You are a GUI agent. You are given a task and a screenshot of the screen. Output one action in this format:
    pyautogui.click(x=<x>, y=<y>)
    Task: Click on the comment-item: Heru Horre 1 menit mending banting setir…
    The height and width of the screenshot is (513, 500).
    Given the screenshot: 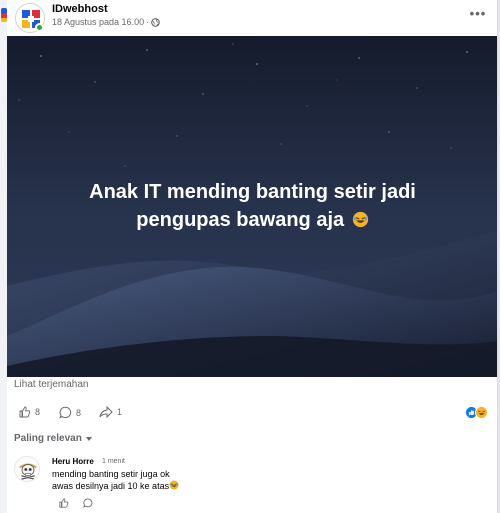 What is the action you would take?
    pyautogui.click(x=254, y=481)
    